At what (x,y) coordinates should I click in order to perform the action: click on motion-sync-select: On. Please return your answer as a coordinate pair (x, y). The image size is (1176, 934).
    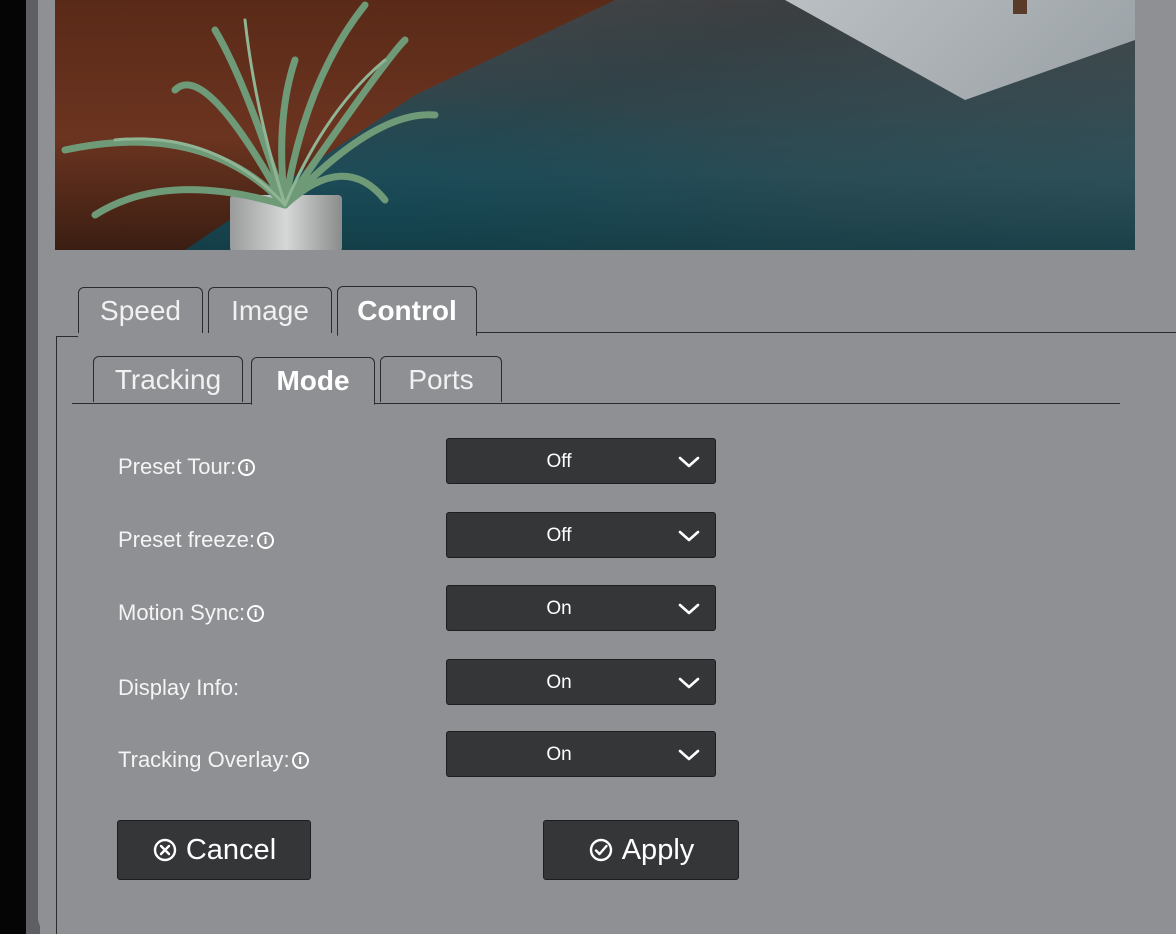
    Looking at the image, I should click on (581, 608).